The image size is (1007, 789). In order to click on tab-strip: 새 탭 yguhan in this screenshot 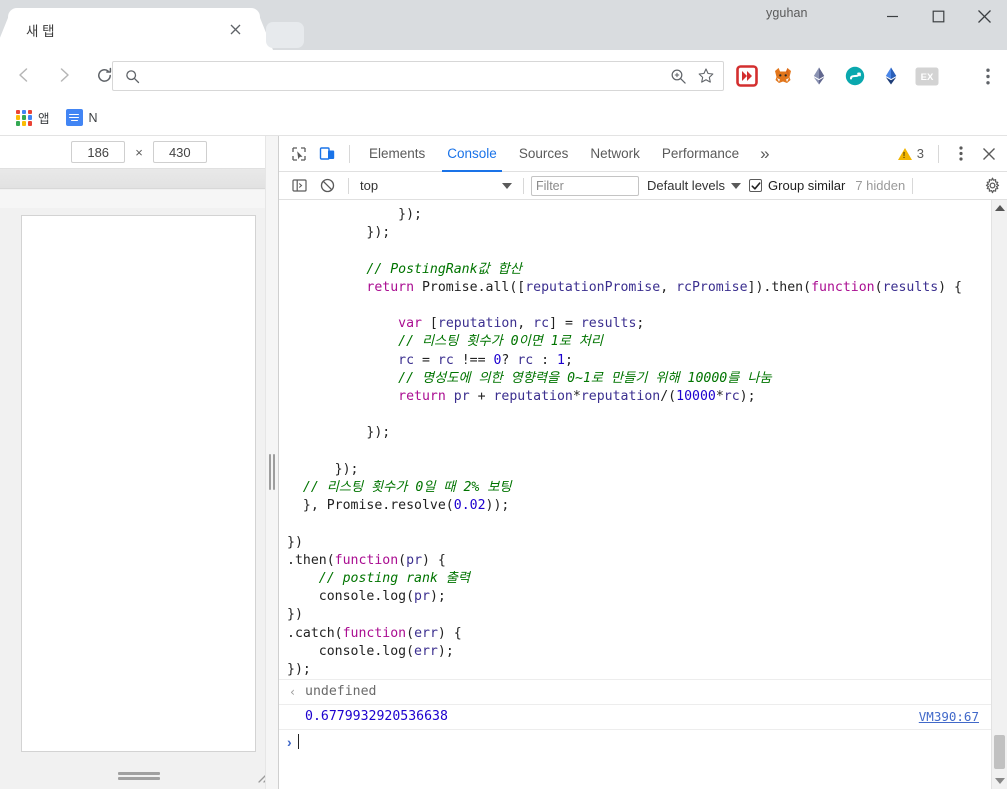, I will do `click(503, 25)`.